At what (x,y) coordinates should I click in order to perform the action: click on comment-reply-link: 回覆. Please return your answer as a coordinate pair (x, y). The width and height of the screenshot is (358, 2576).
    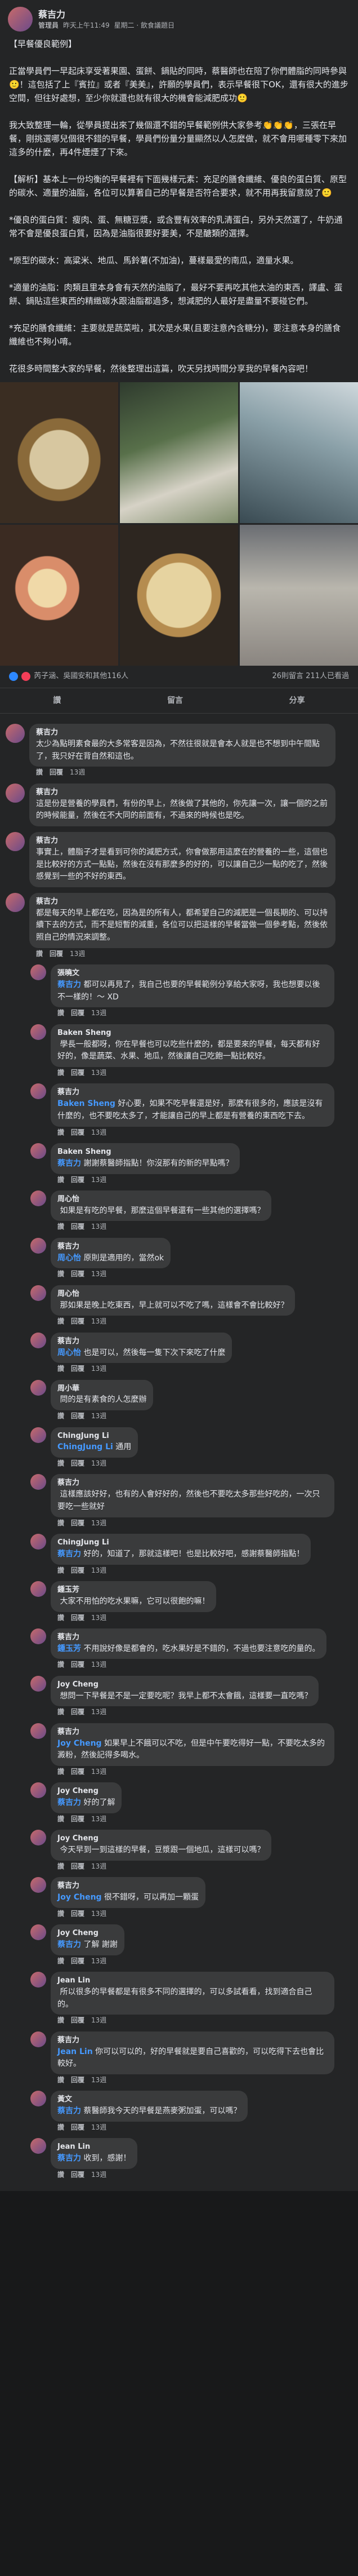
    Looking at the image, I should click on (56, 772).